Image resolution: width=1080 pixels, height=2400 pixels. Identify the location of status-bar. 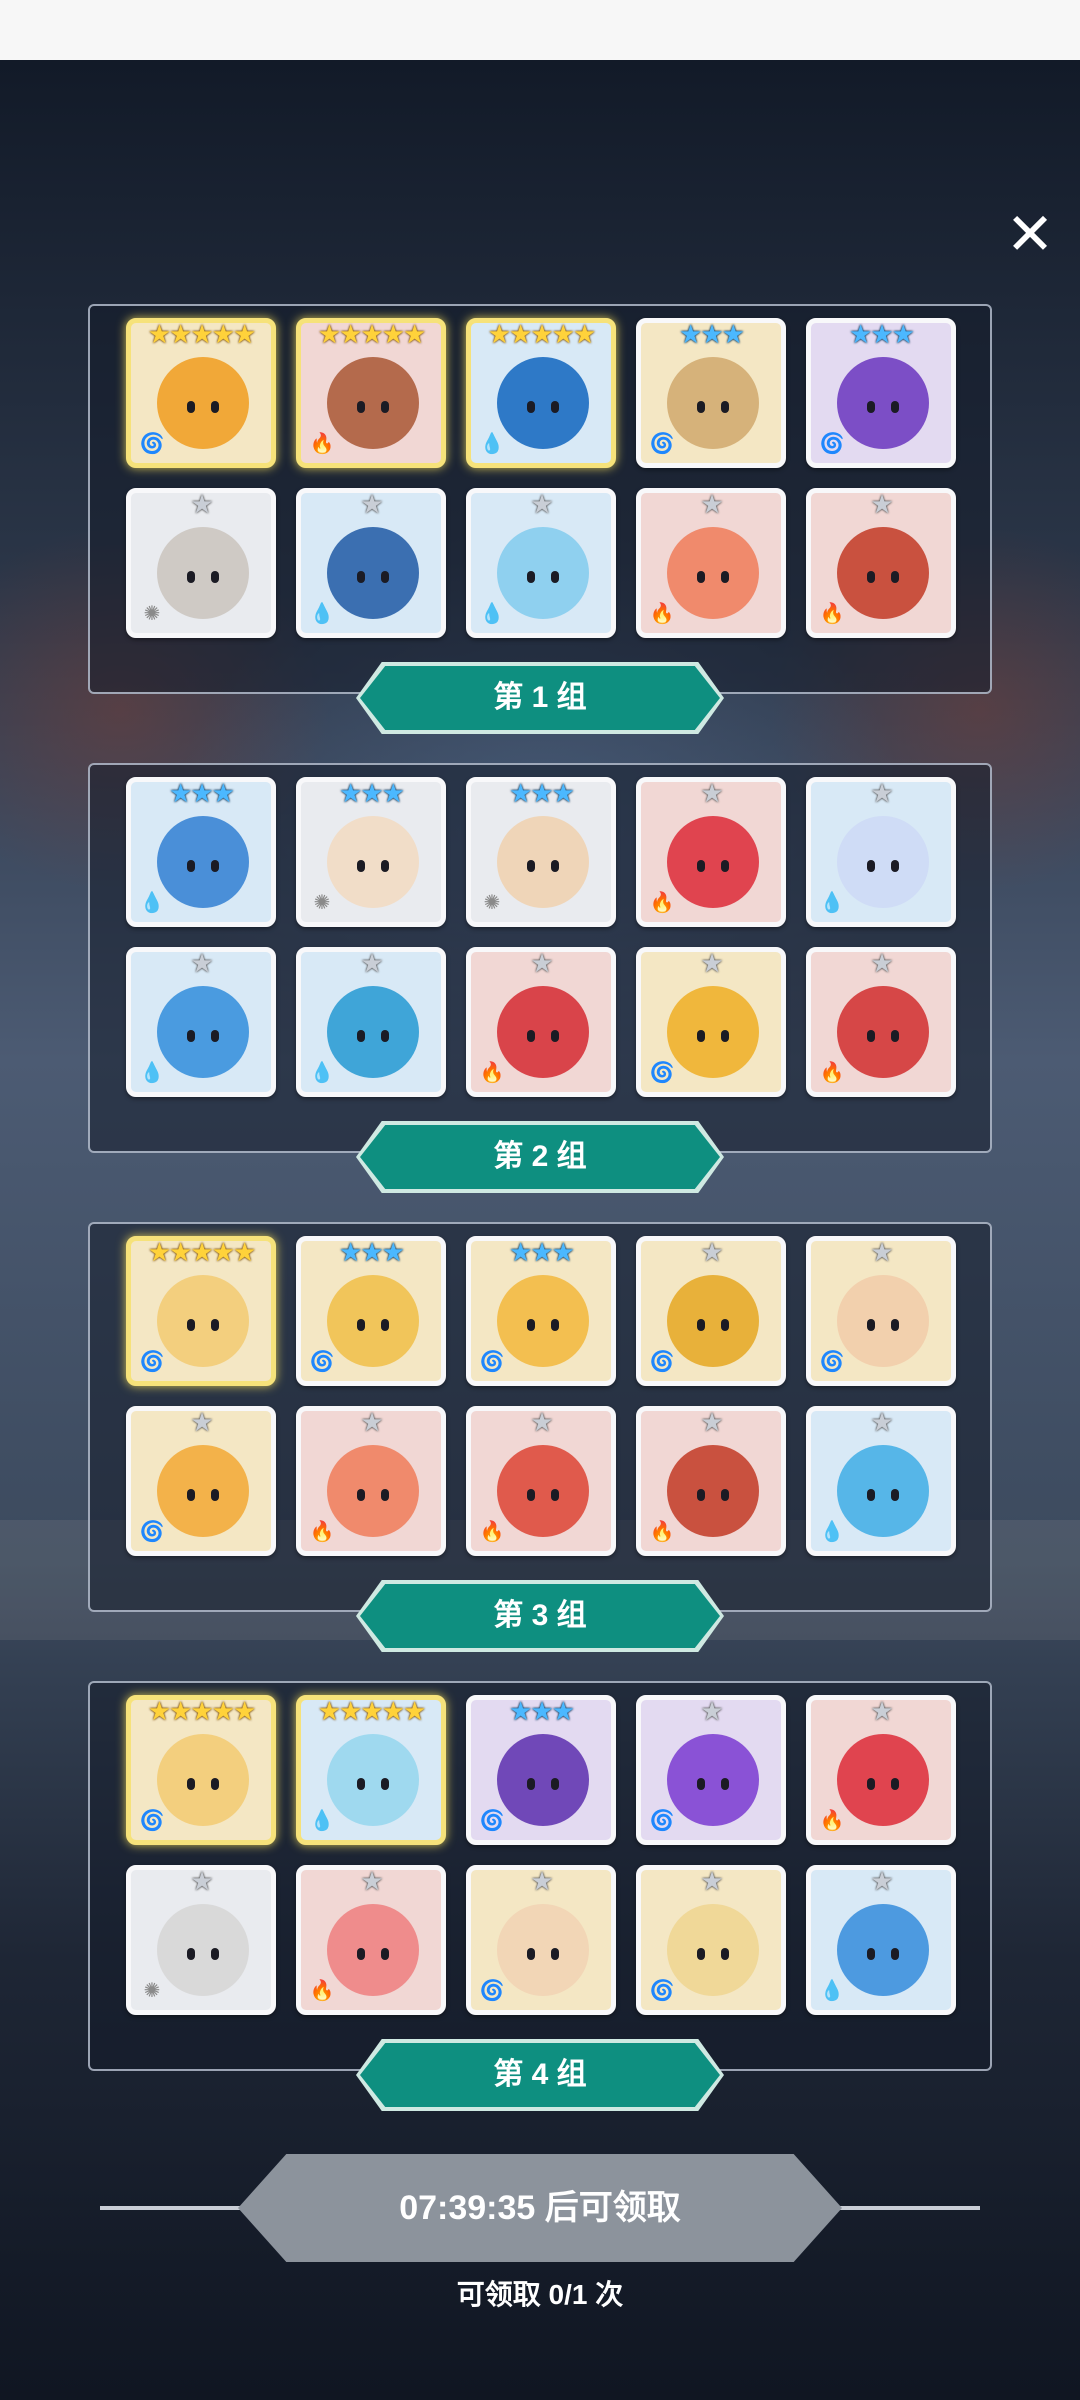
(540, 30).